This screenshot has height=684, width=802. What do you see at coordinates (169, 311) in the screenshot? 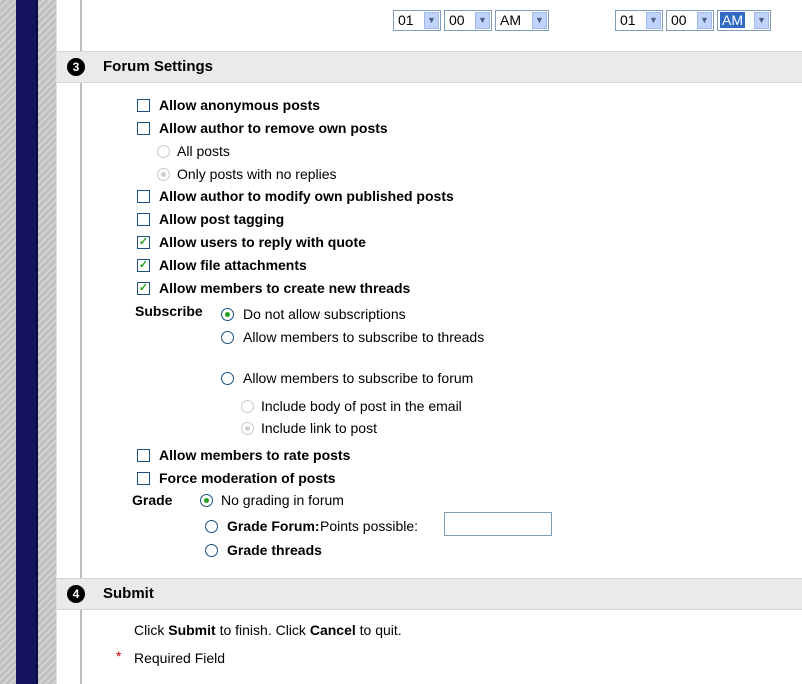
I see `subscribe-label: Subscribe` at bounding box center [169, 311].